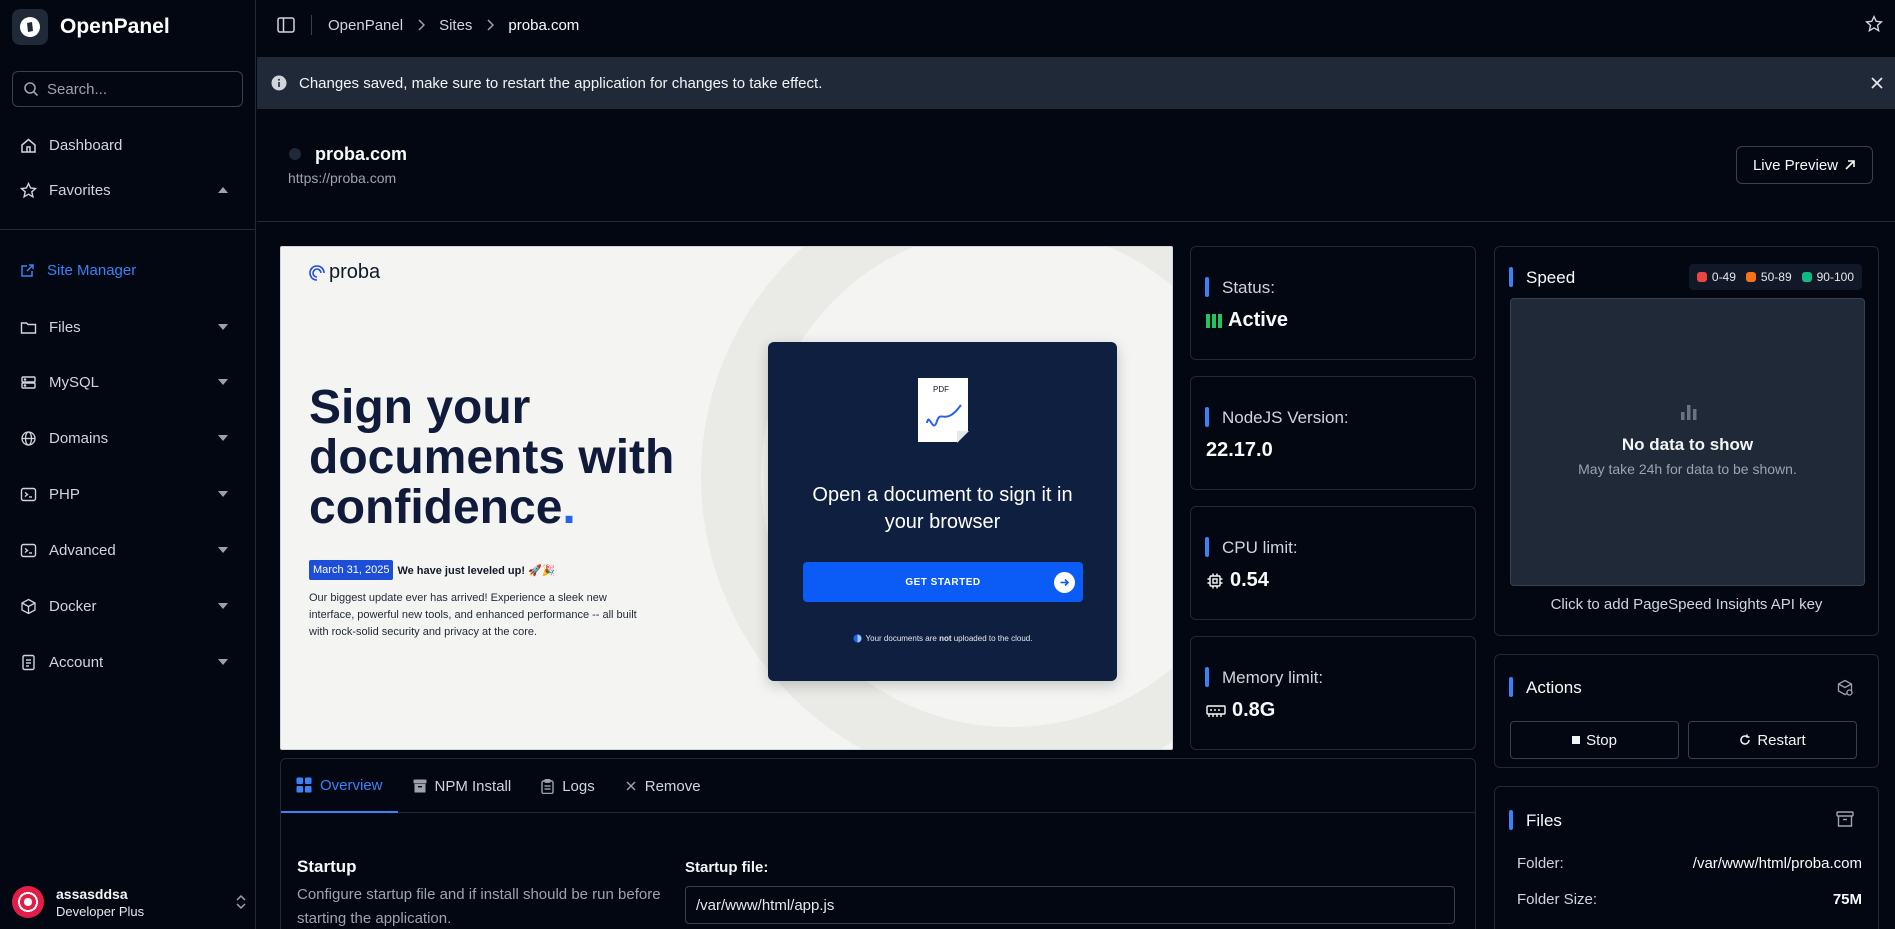 The image size is (1895, 929). Describe the element at coordinates (1239, 450) in the screenshot. I see `nodejs-value: 22.17.0` at that location.